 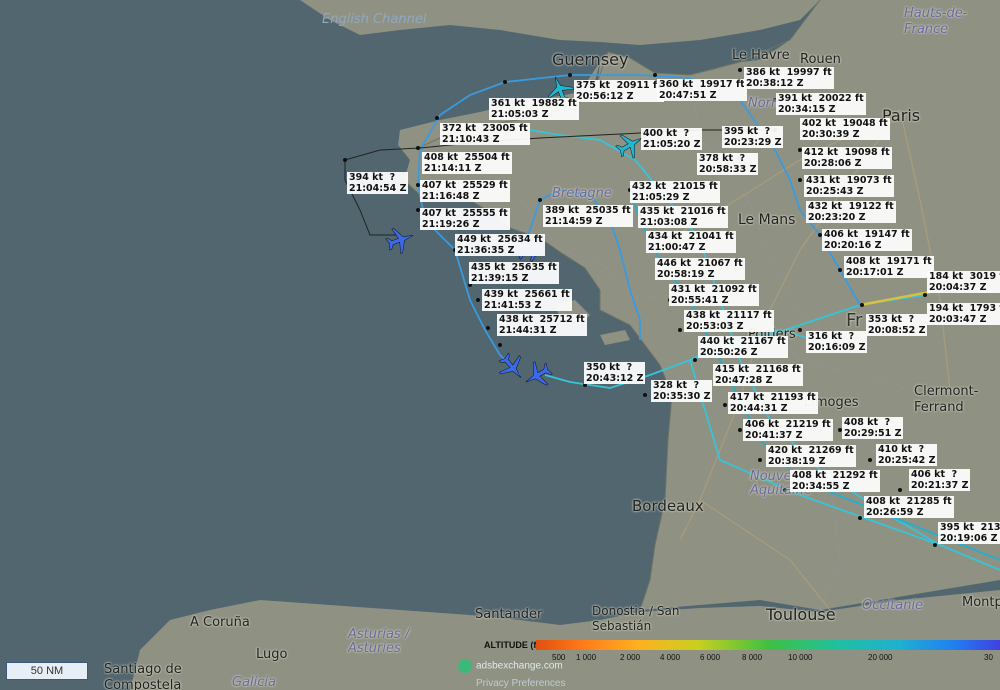 I want to click on legend-tick: 4 000, so click(x=670, y=657).